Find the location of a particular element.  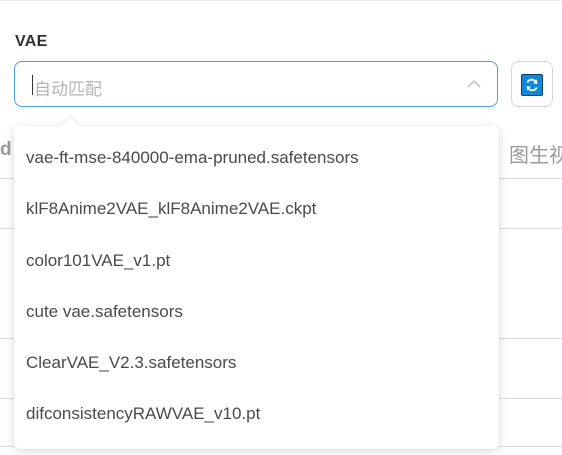

top-divider is located at coordinates (281, 0).